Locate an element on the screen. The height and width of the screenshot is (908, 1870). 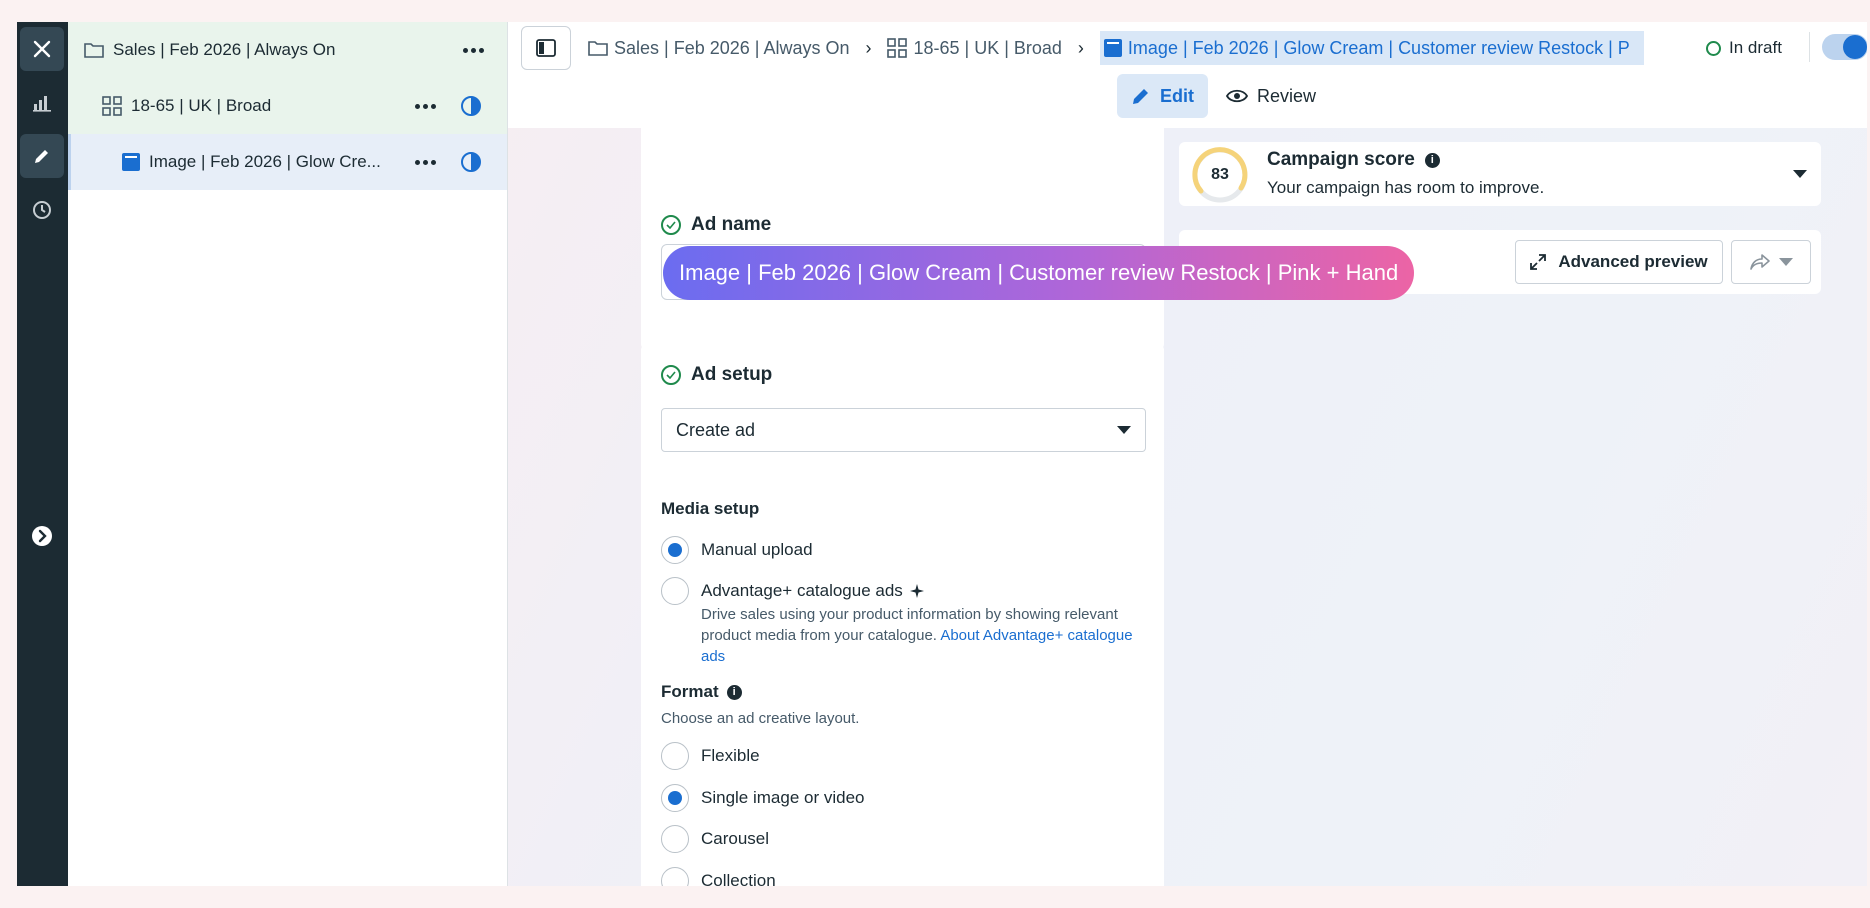
expand-arrow-icon is located at coordinates (42, 536).